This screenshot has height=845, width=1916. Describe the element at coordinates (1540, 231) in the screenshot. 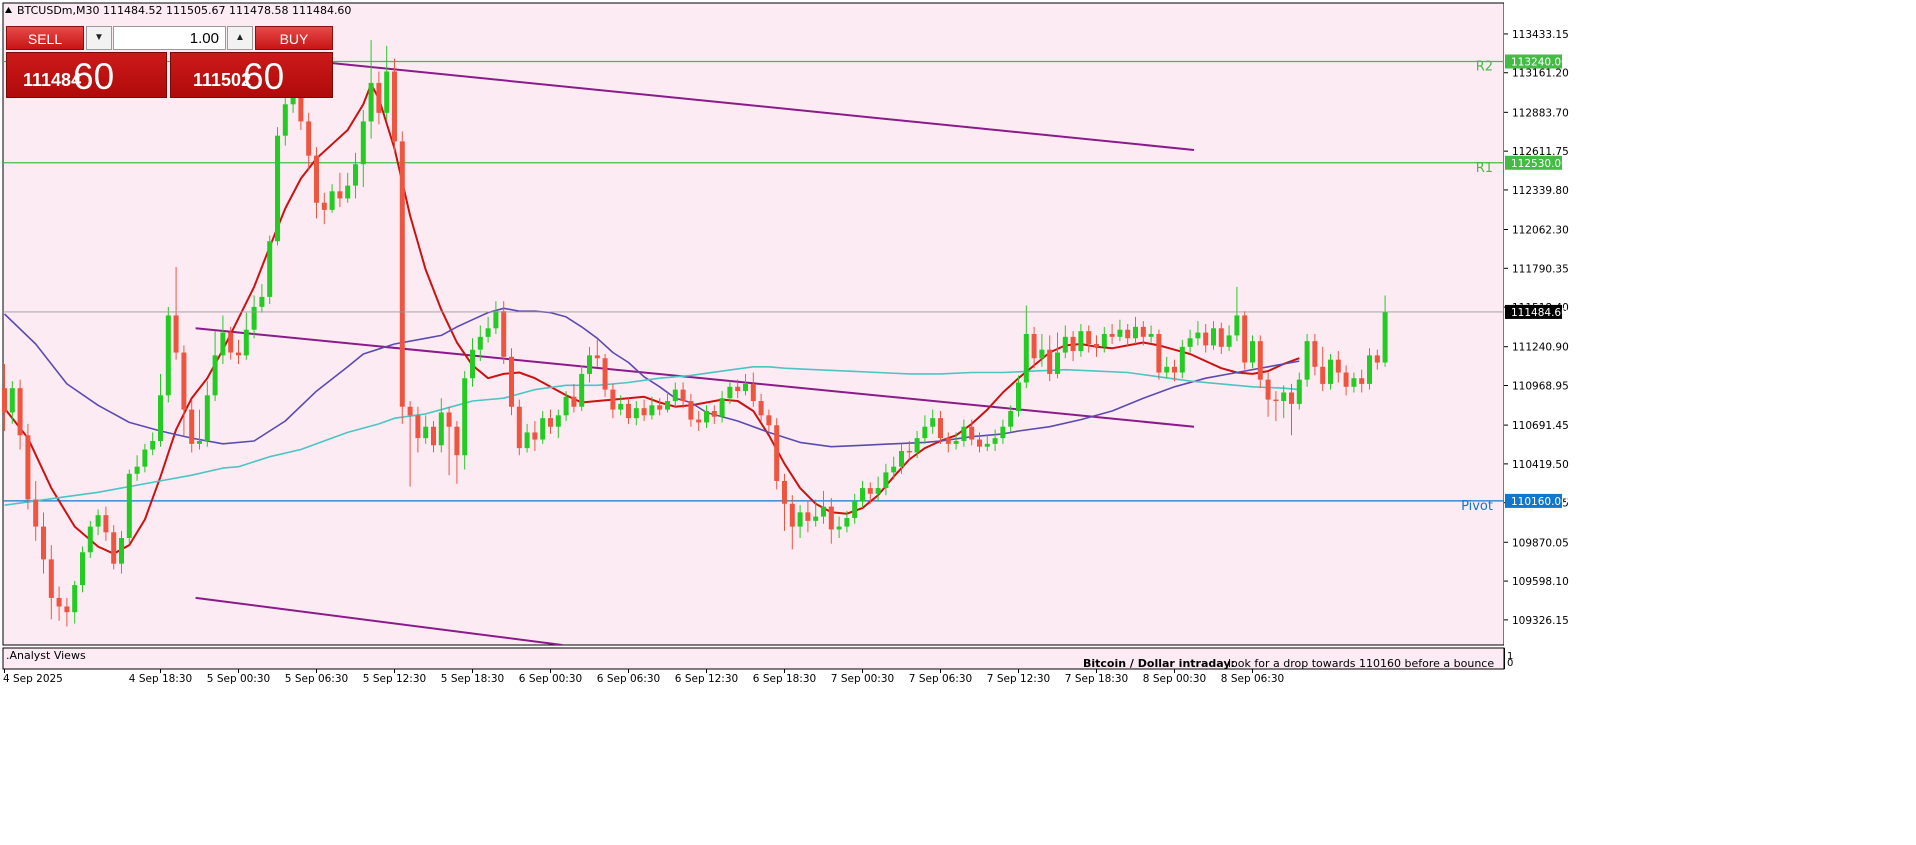

I see `y-tick-label: 112062.30` at that location.